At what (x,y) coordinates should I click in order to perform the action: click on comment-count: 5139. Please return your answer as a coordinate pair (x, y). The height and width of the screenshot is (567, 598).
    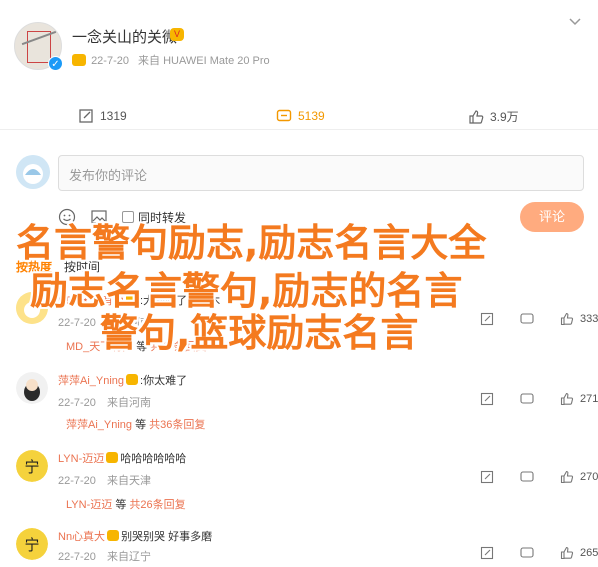
    Looking at the image, I should click on (311, 116).